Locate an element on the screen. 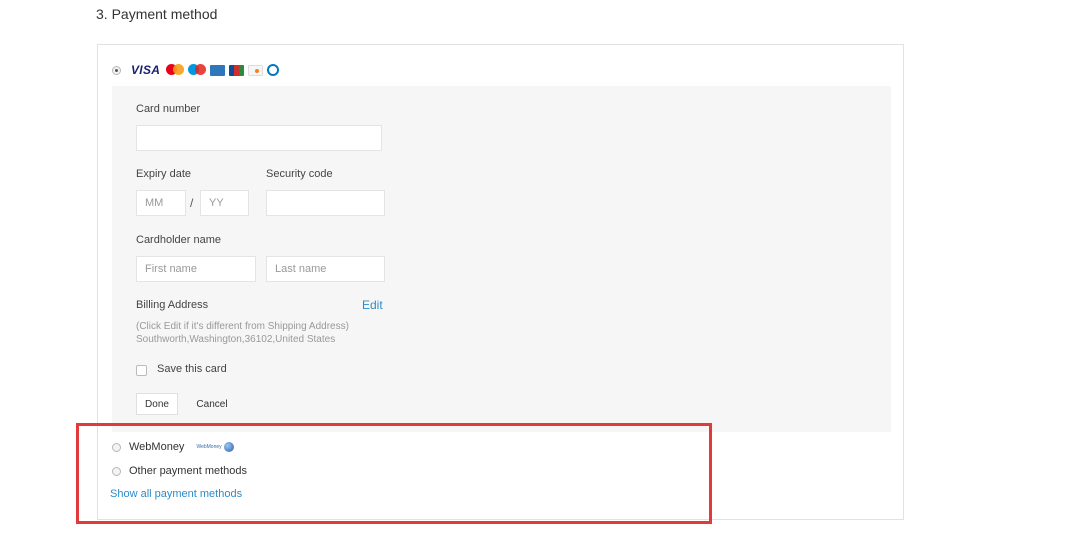  done-button: Done is located at coordinates (157, 404).